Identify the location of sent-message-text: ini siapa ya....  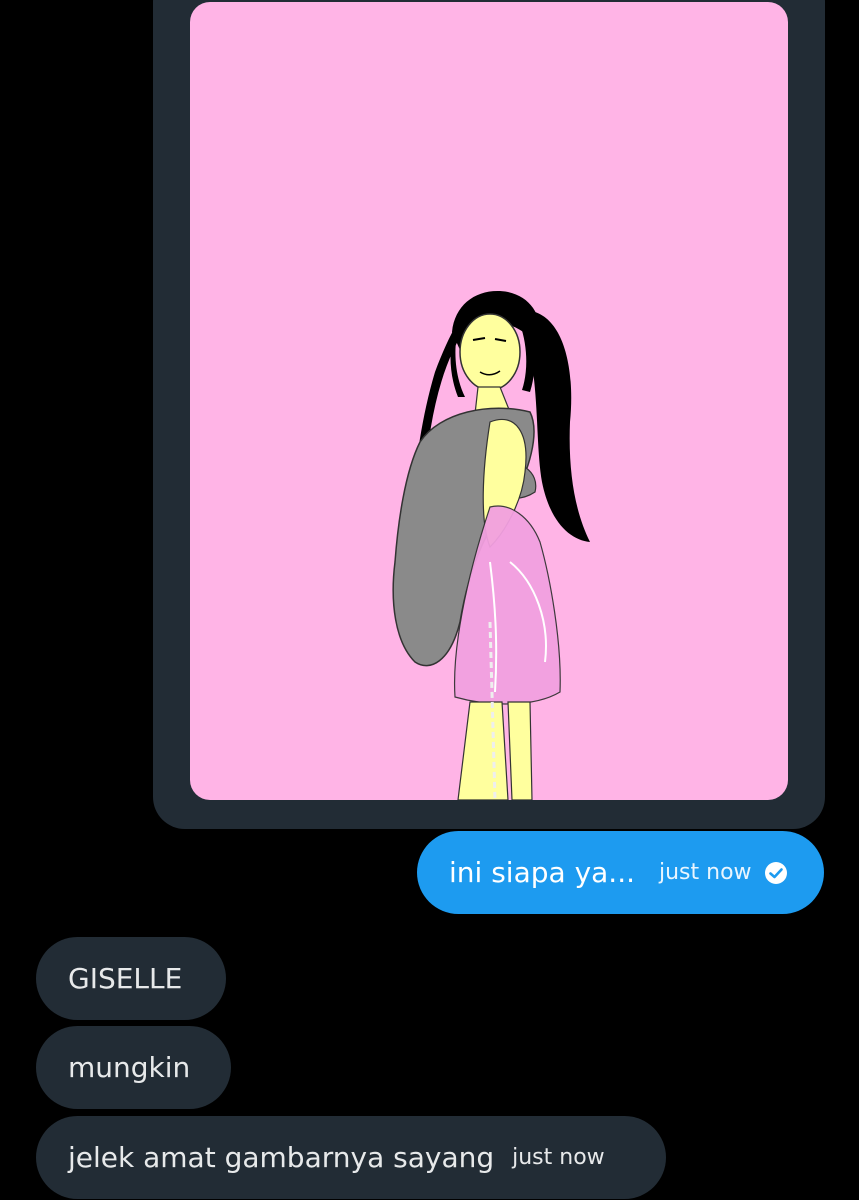
(542, 872).